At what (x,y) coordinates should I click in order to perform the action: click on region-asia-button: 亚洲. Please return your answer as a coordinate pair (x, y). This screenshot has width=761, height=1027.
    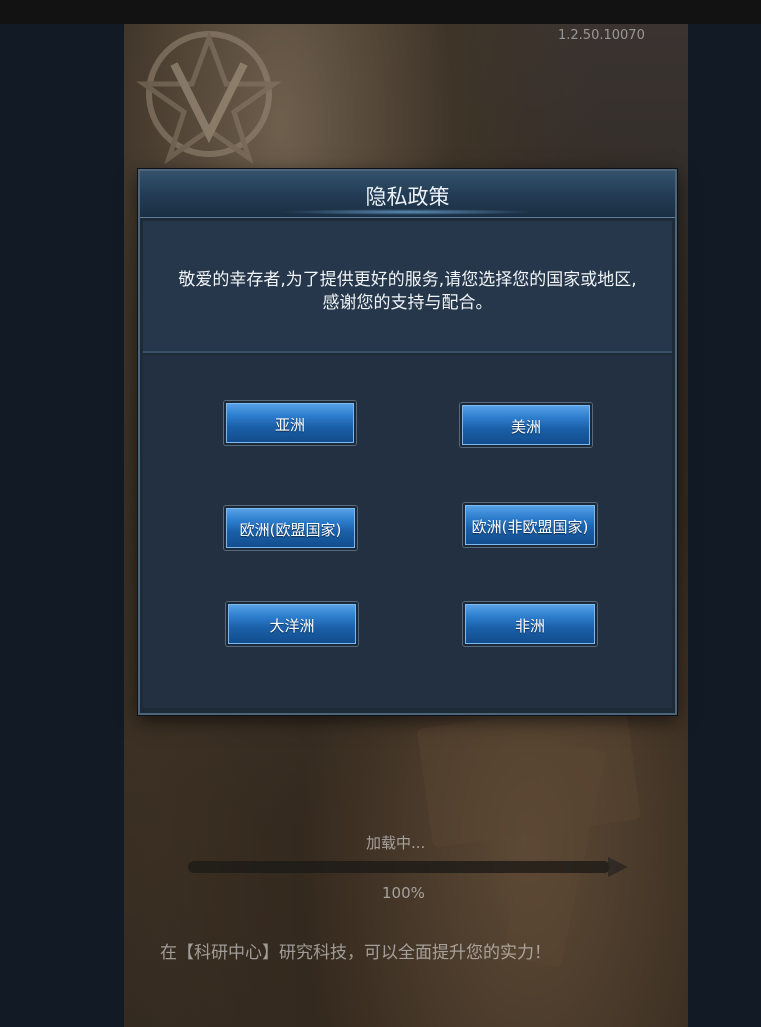
    Looking at the image, I should click on (290, 423).